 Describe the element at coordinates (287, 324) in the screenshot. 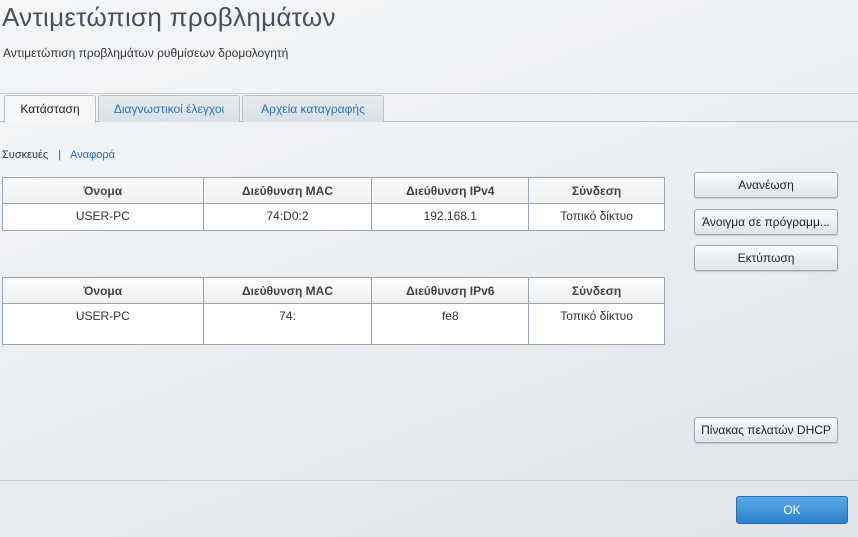

I see `cell-mac: 74:` at that location.